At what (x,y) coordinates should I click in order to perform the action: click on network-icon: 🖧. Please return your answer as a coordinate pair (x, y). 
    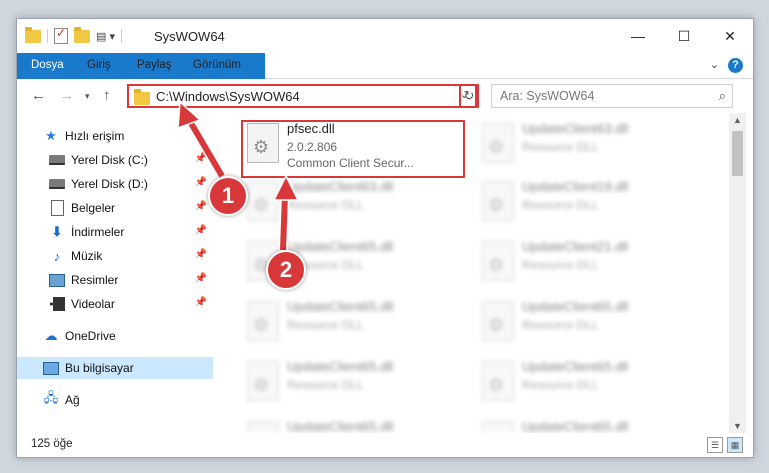
    Looking at the image, I should click on (51, 397).